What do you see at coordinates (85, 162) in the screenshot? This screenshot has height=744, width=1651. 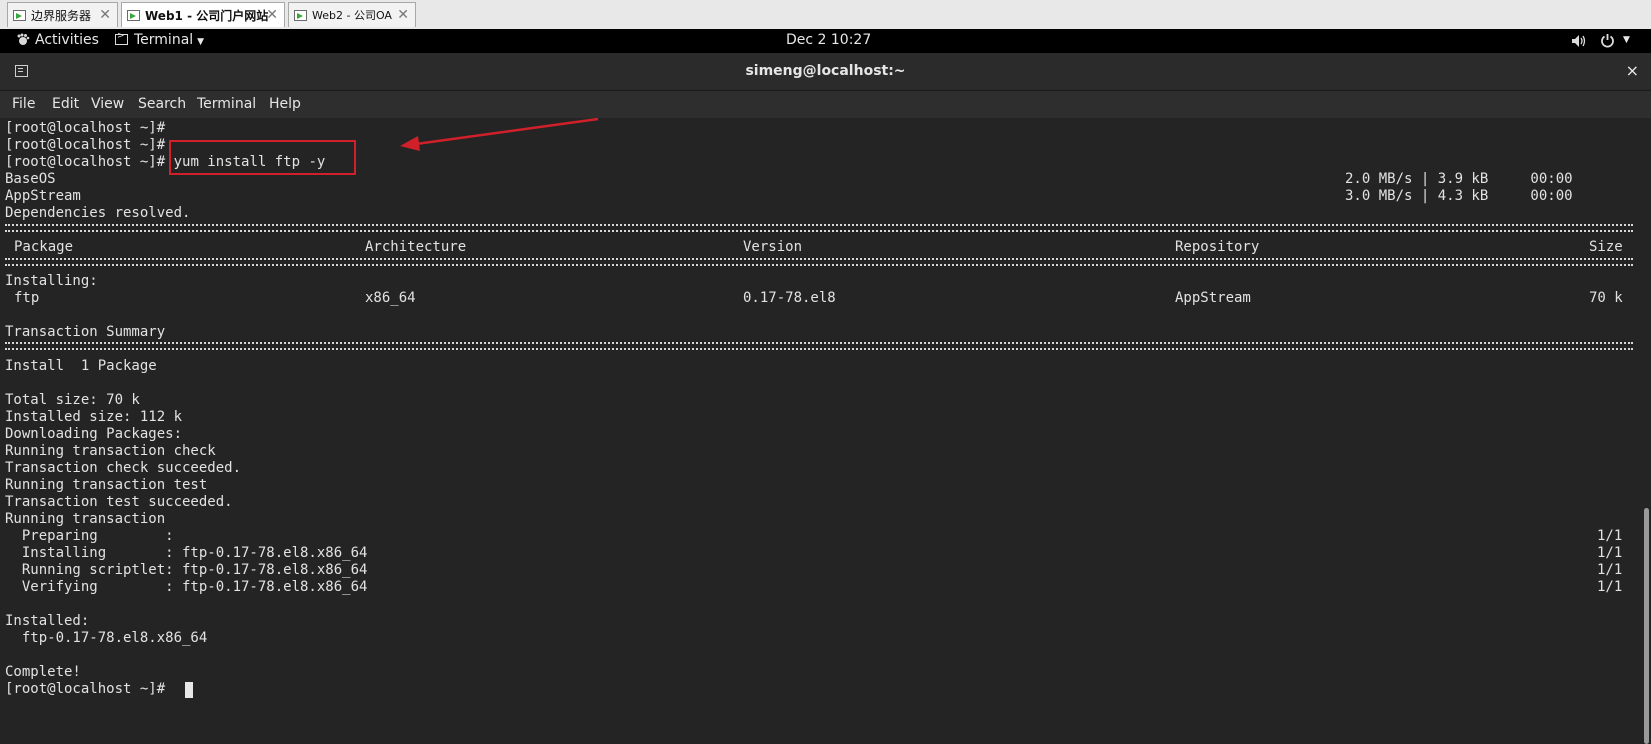 I see `prompt: [root@localhost ~]#` at bounding box center [85, 162].